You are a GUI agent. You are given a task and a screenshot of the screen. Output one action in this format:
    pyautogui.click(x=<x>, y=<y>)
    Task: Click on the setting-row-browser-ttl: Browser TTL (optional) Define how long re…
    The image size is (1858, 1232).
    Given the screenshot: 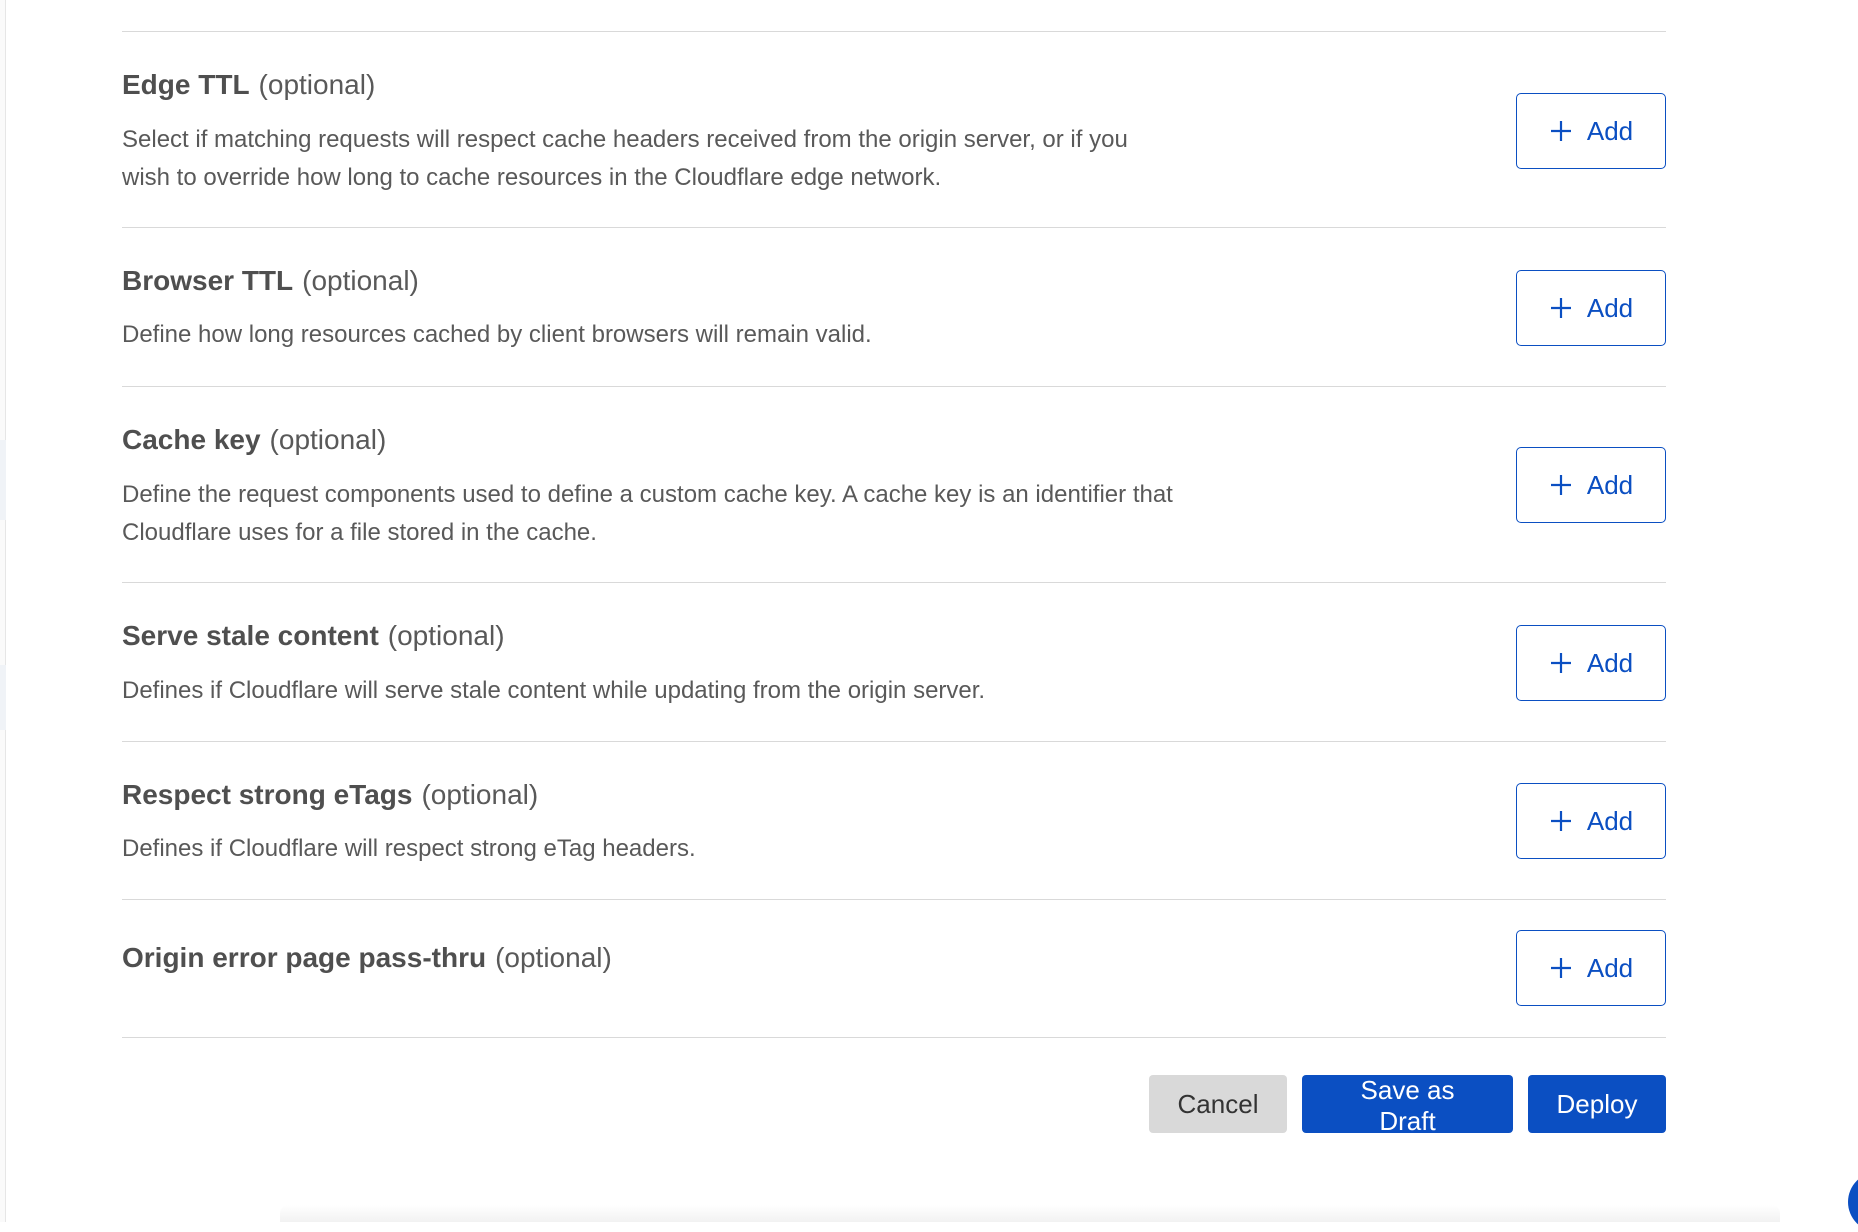 What is the action you would take?
    pyautogui.click(x=894, y=307)
    